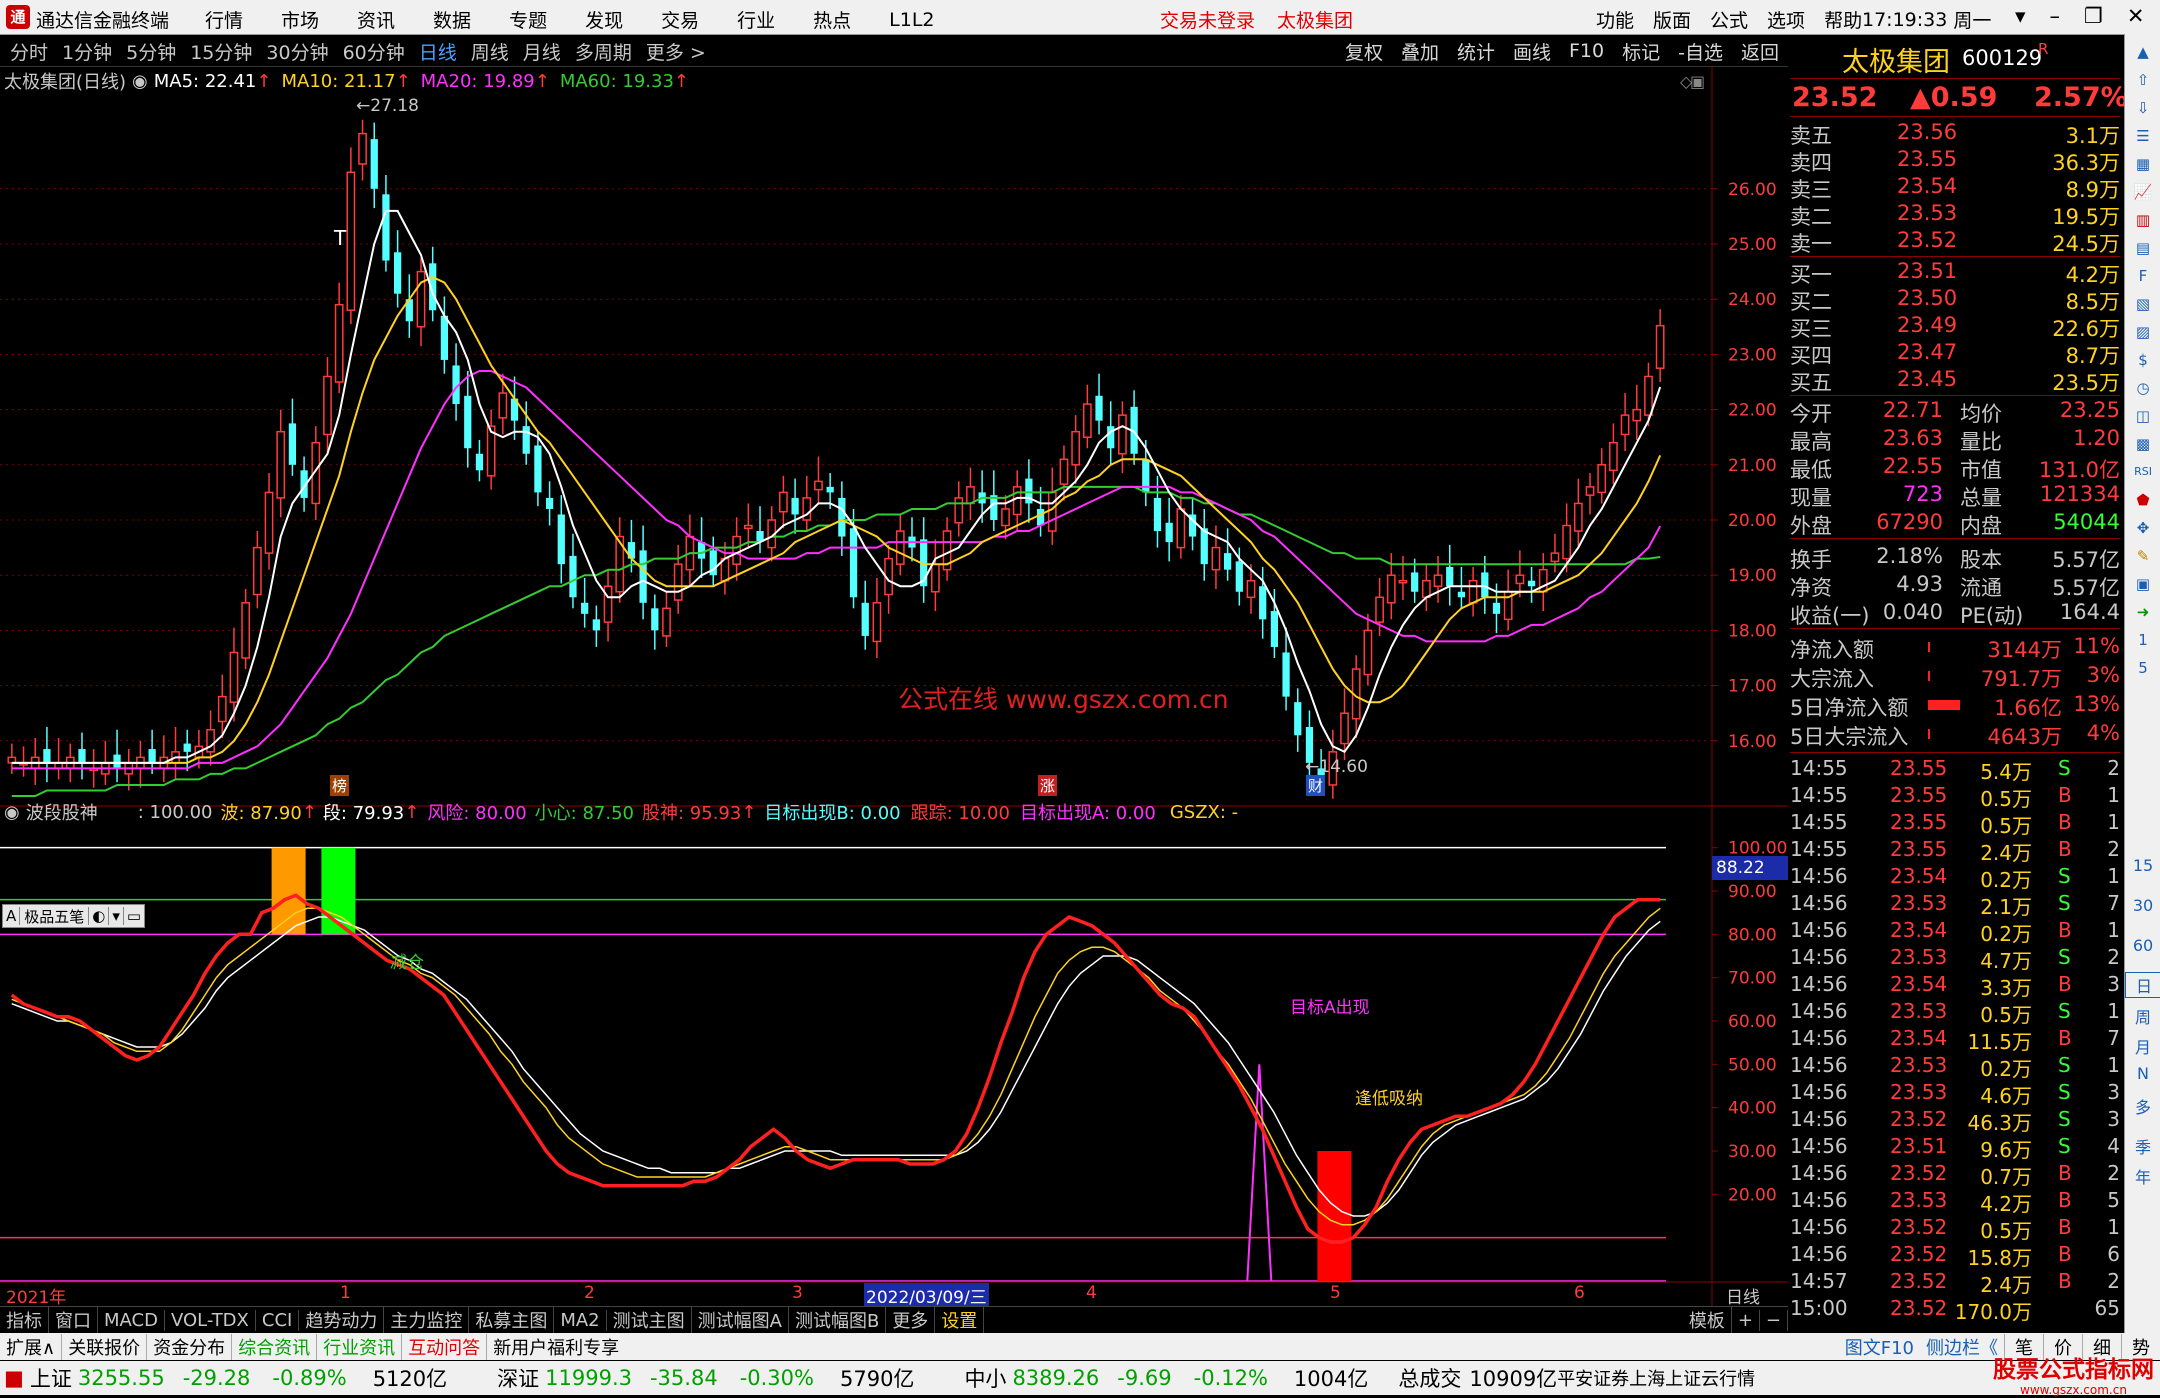 The width and height of the screenshot is (2160, 1398). What do you see at coordinates (140, 81) in the screenshot?
I see `legend-toggle-icon: ◉` at bounding box center [140, 81].